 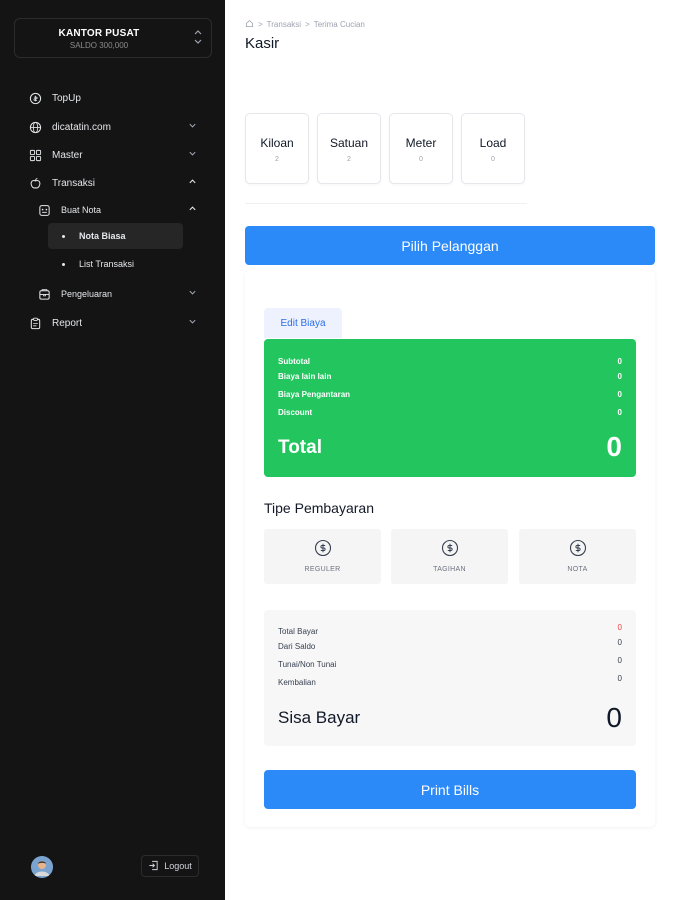 I want to click on tunai-row: Tunai/Non Tunai 0, so click(x=450, y=662).